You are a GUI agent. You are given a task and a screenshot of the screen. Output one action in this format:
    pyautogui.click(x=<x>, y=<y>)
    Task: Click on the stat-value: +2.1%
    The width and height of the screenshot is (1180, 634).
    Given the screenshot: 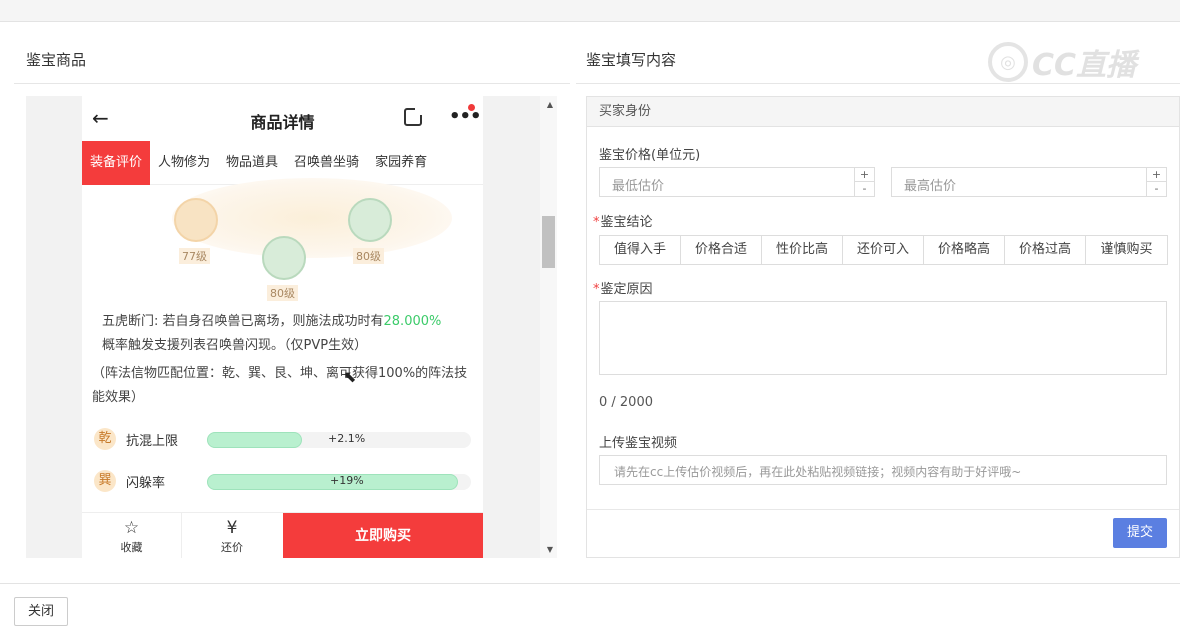 What is the action you would take?
    pyautogui.click(x=347, y=438)
    